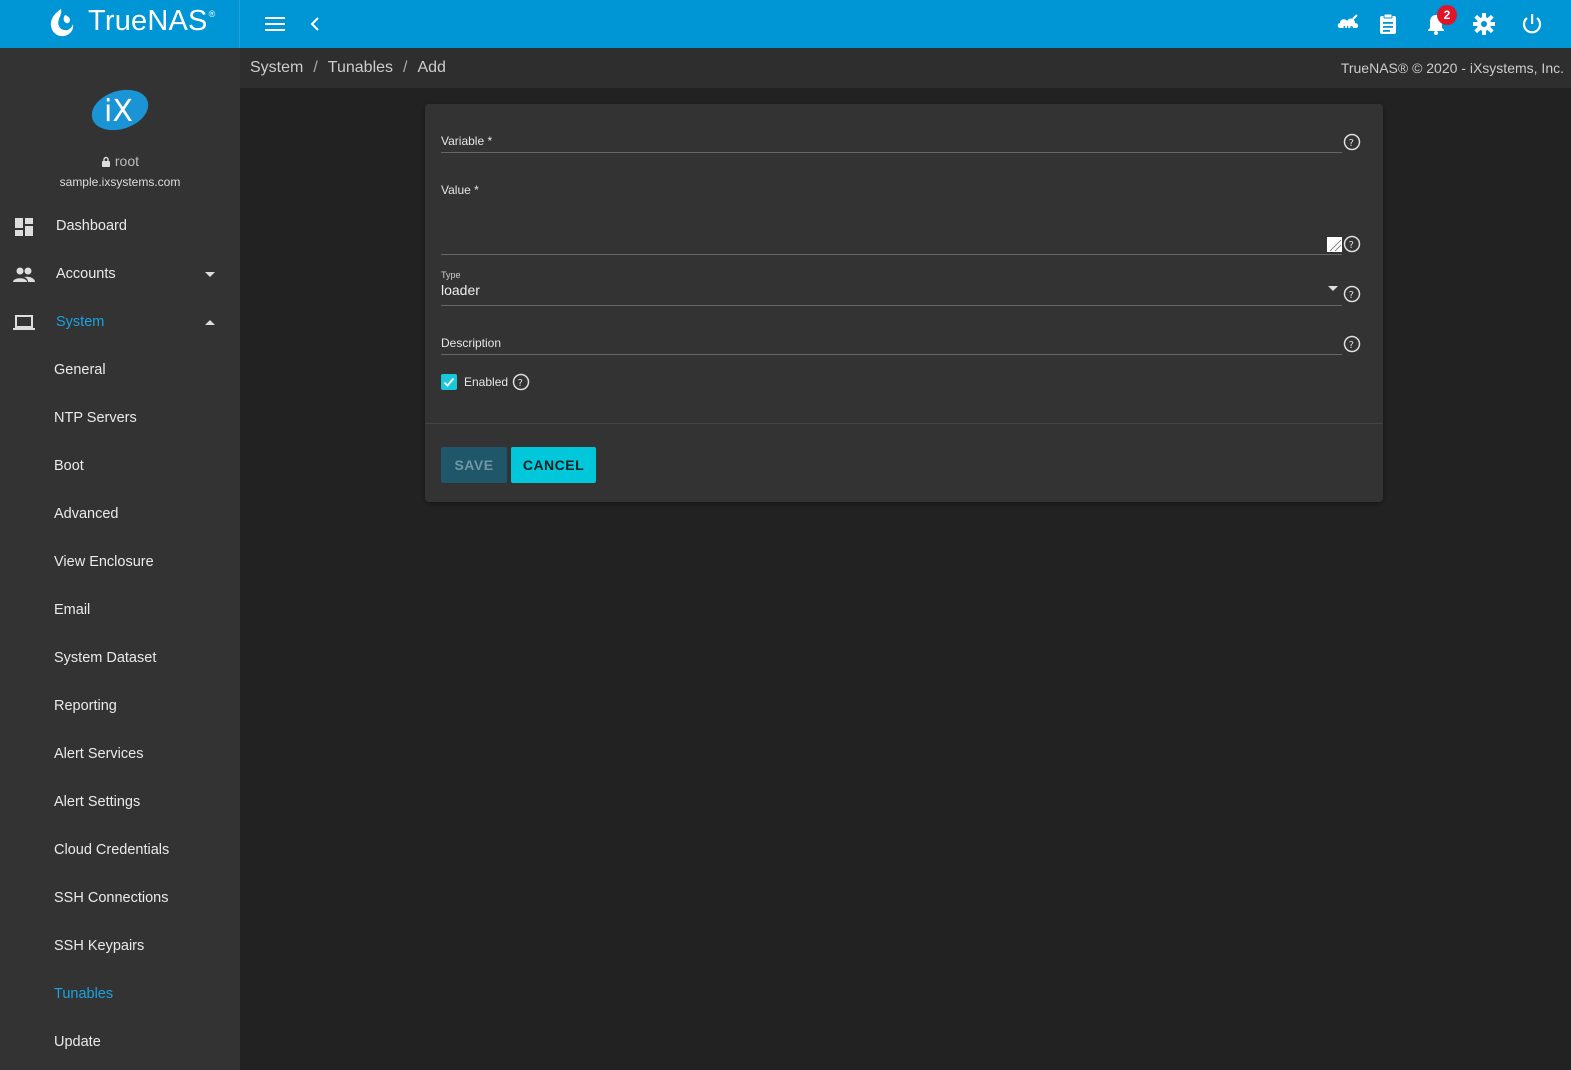  What do you see at coordinates (210, 322) in the screenshot?
I see `collapse-caret-icon` at bounding box center [210, 322].